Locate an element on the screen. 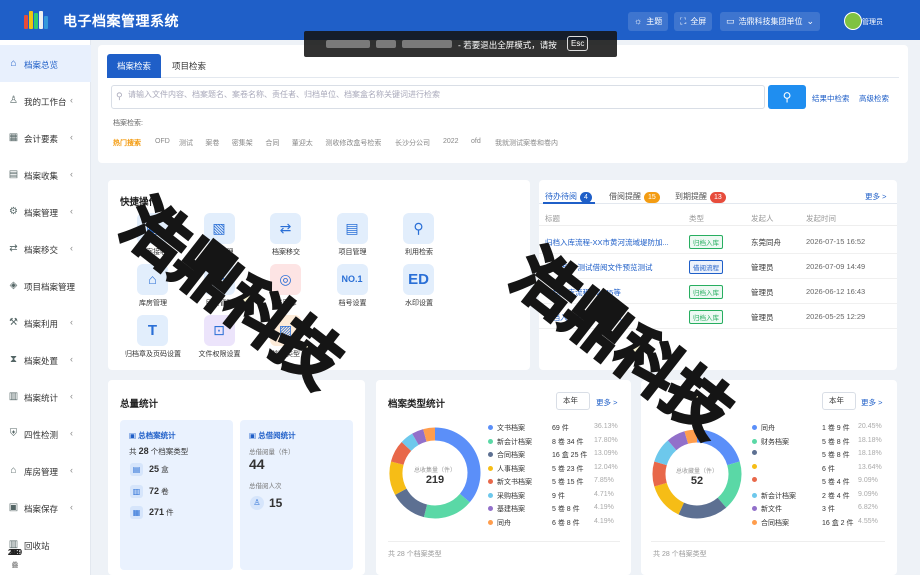 The height and width of the screenshot is (575, 920). legend-value: 5 卷 8 件 is located at coordinates (836, 442).